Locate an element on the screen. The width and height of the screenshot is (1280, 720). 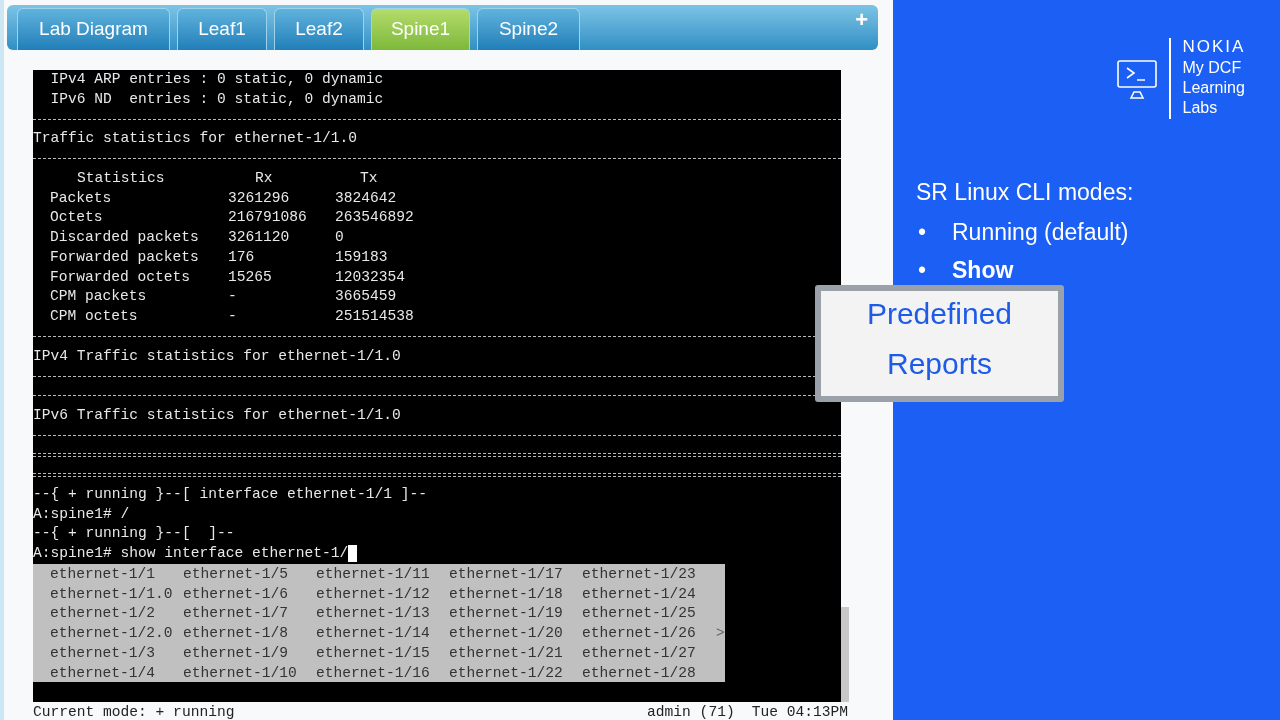
more-indicator: > is located at coordinates (720, 633).